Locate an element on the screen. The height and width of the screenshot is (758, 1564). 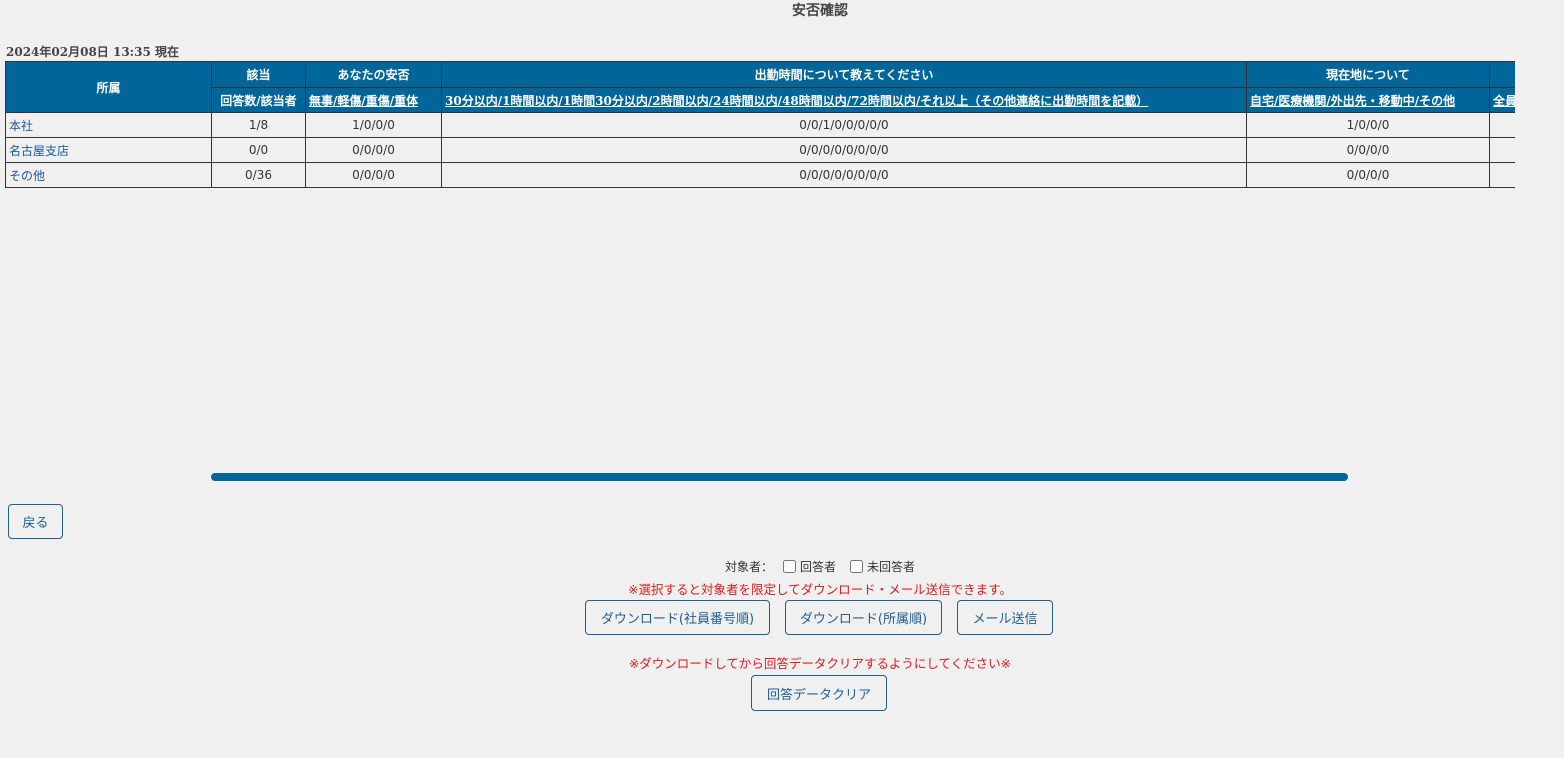
non-respondents-checkbox is located at coordinates (856, 566).